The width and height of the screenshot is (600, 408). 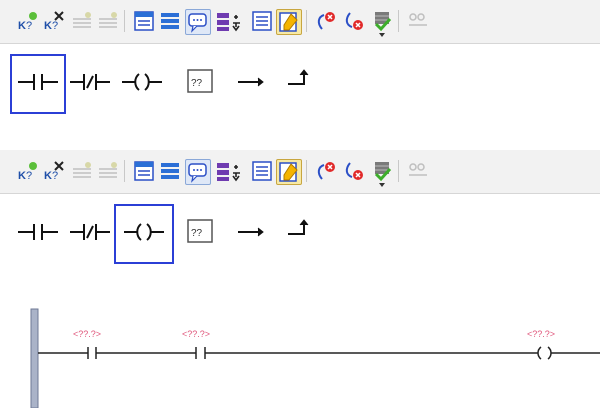 I want to click on toolbar-top: K? K?, so click(x=300, y=22).